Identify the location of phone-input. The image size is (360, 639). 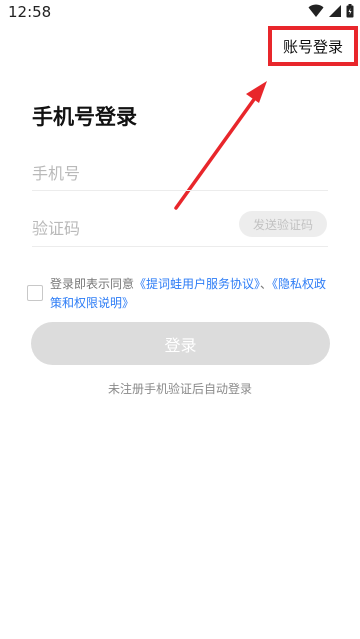
(180, 174).